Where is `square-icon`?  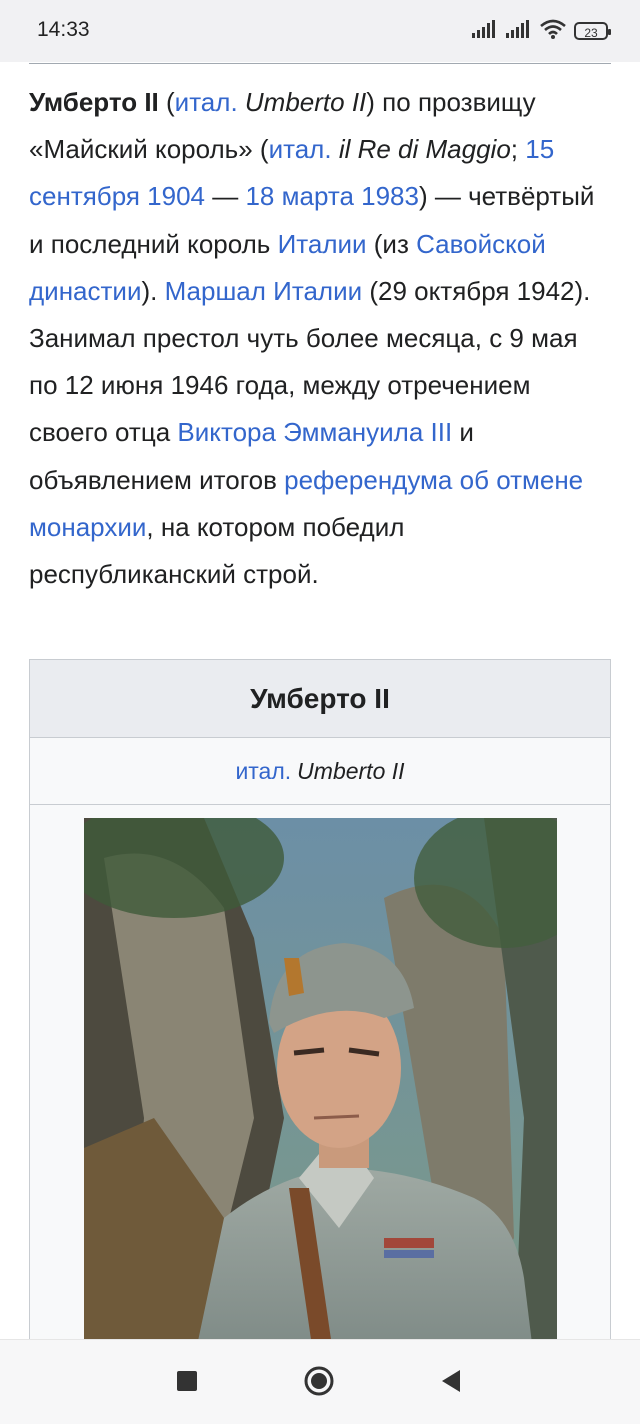
square-icon is located at coordinates (187, 1383).